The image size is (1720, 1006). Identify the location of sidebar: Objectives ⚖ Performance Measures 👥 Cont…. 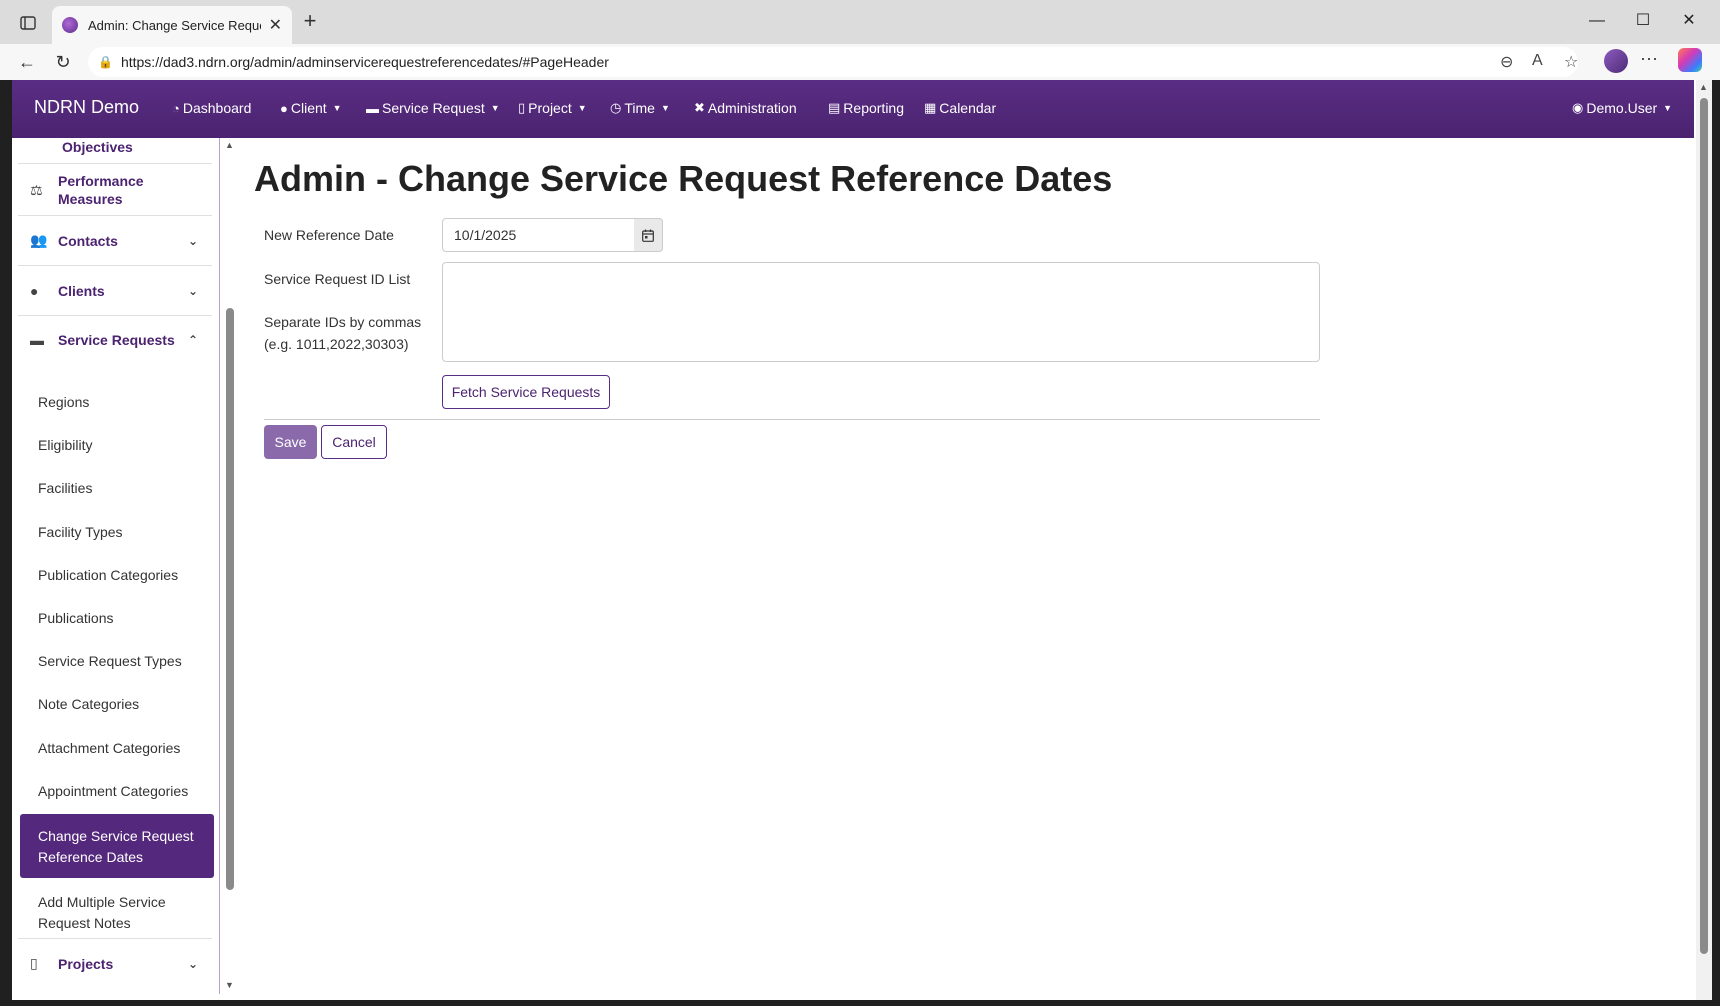
(116, 566).